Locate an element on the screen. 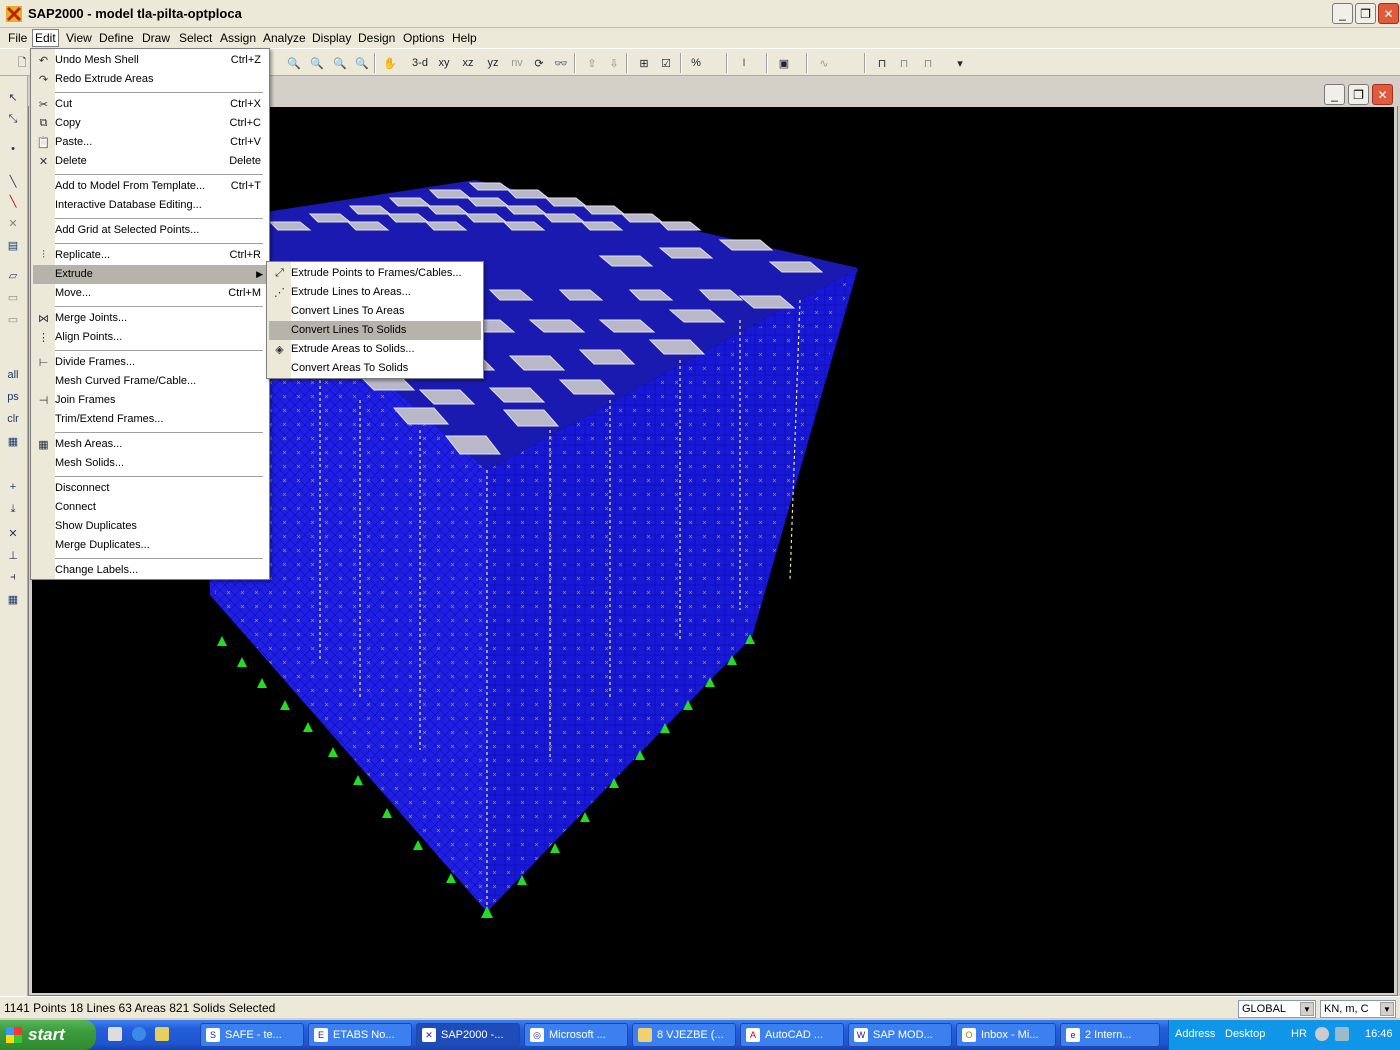 This screenshot has height=1050, width=1400. section-icon: I is located at coordinates (744, 63).